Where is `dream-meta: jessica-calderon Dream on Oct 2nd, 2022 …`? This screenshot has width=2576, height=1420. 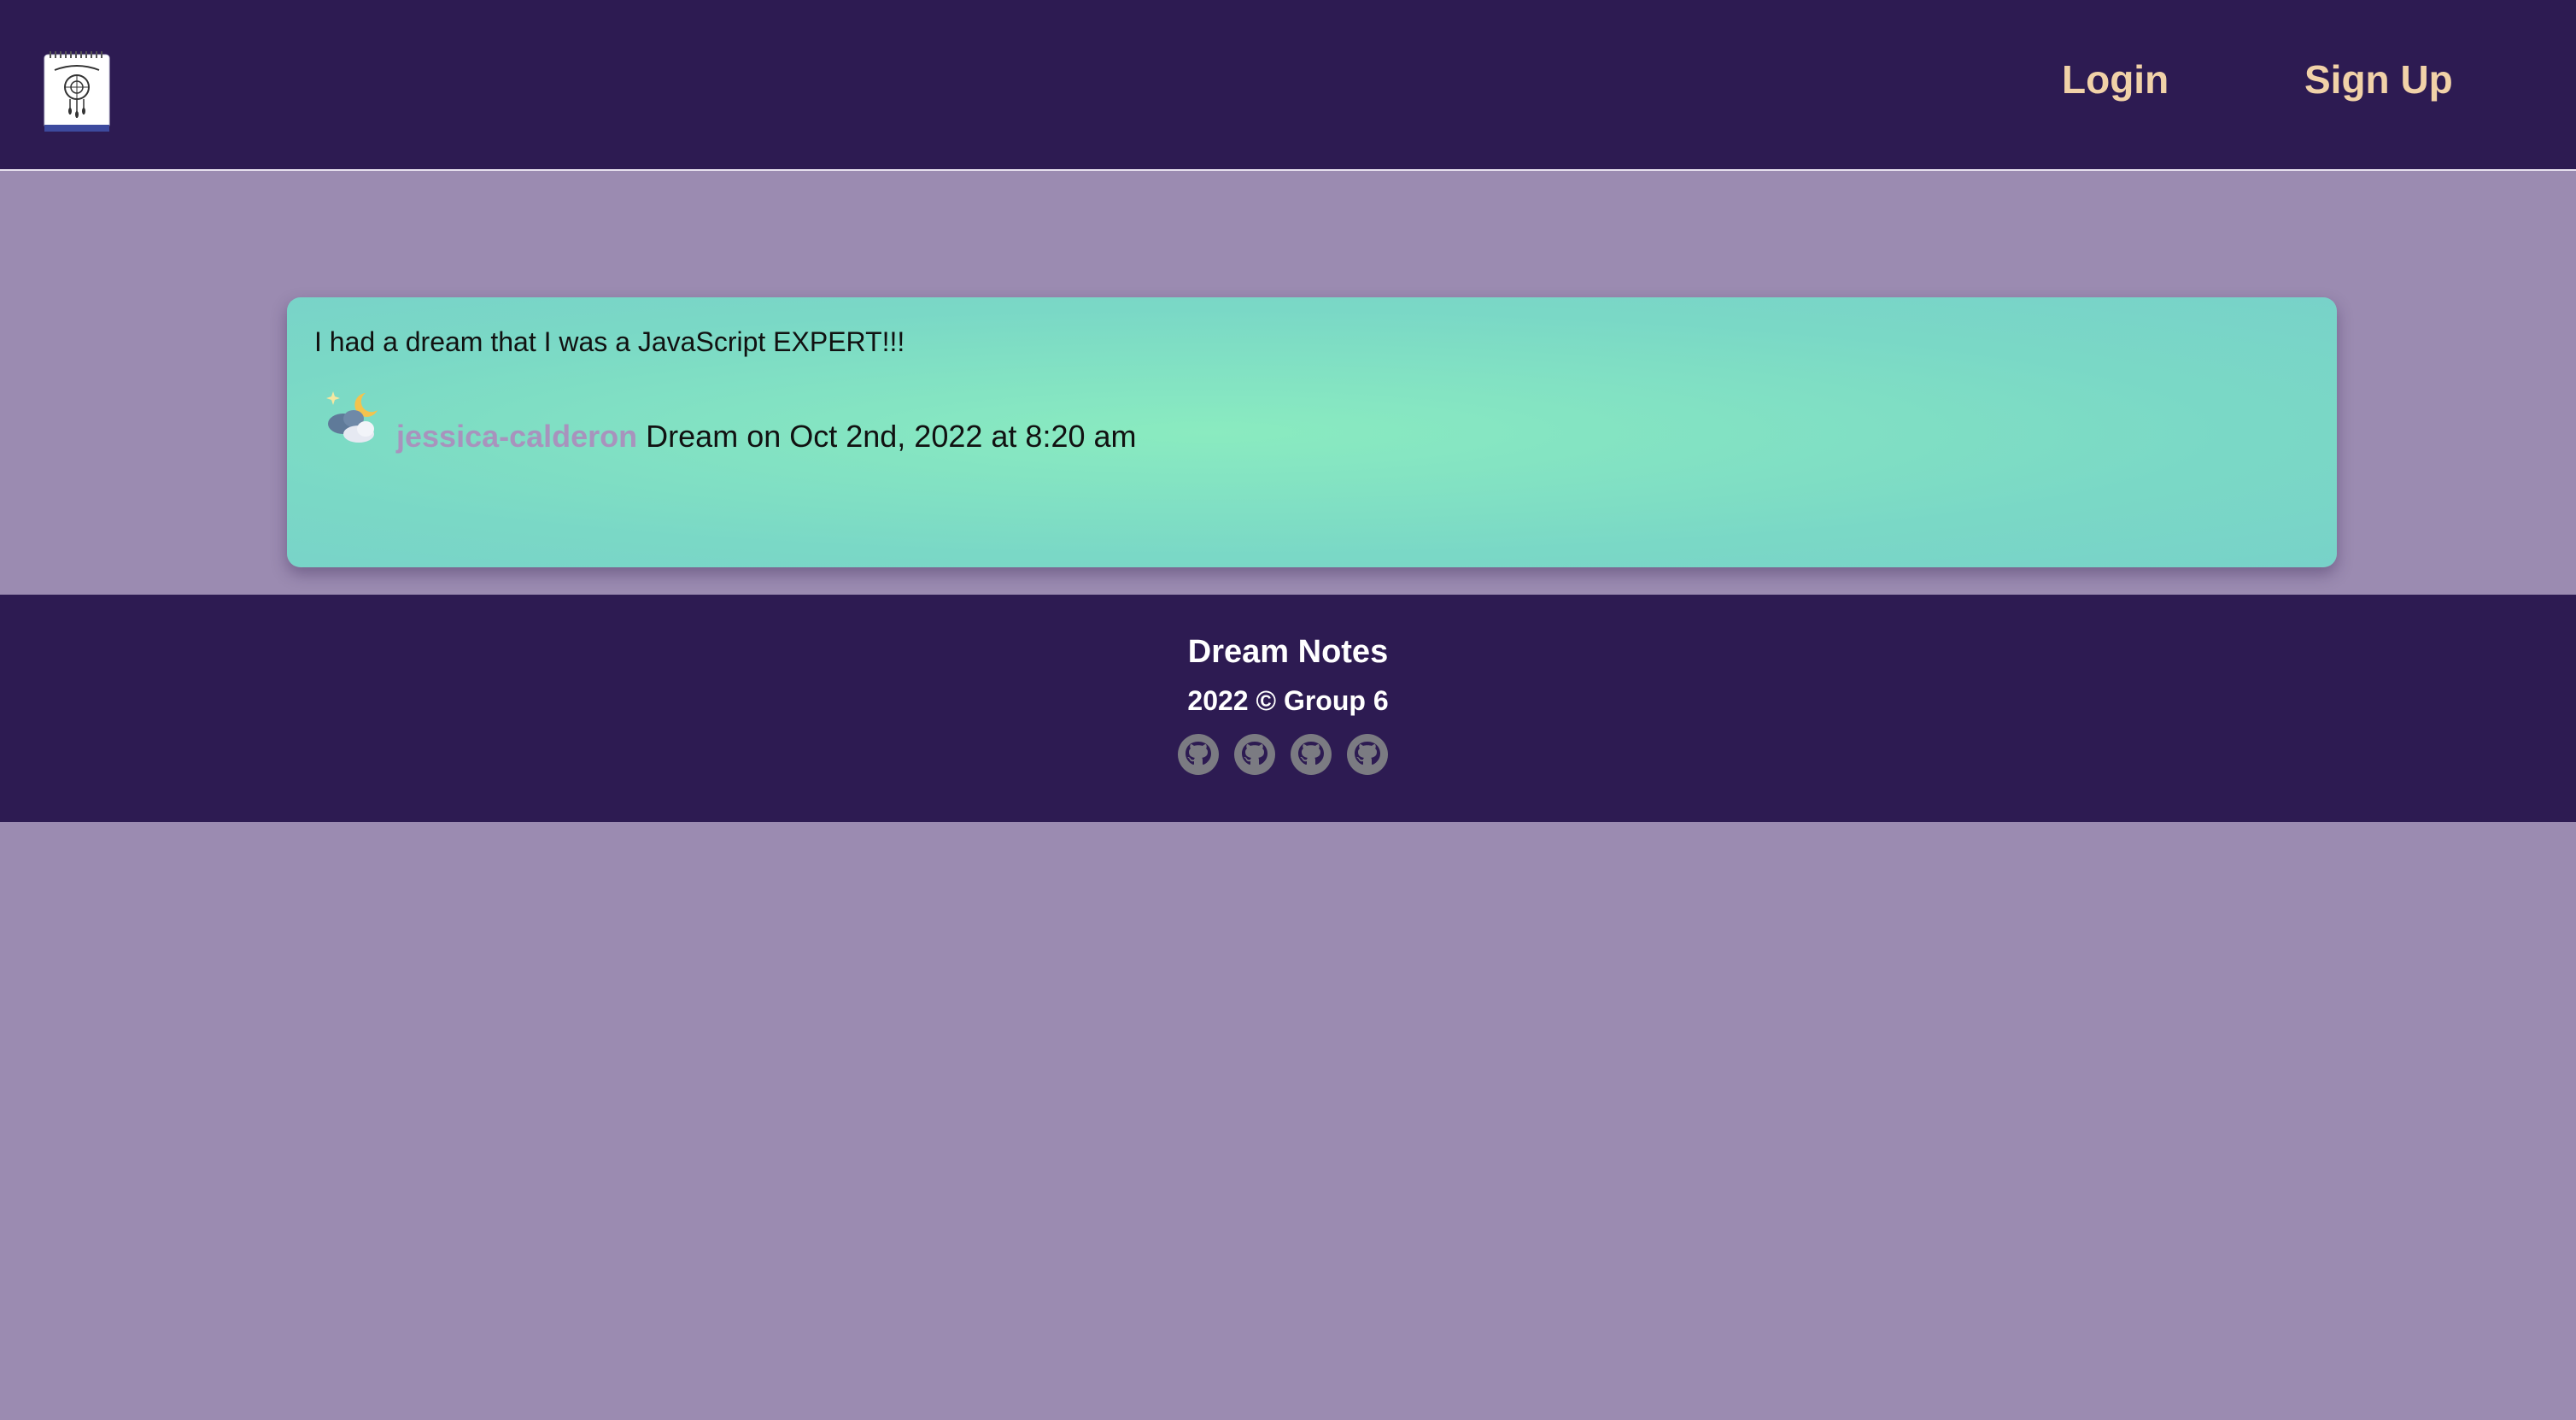
dream-meta: jessica-calderon Dream on Oct 2nd, 2022 … is located at coordinates (766, 437).